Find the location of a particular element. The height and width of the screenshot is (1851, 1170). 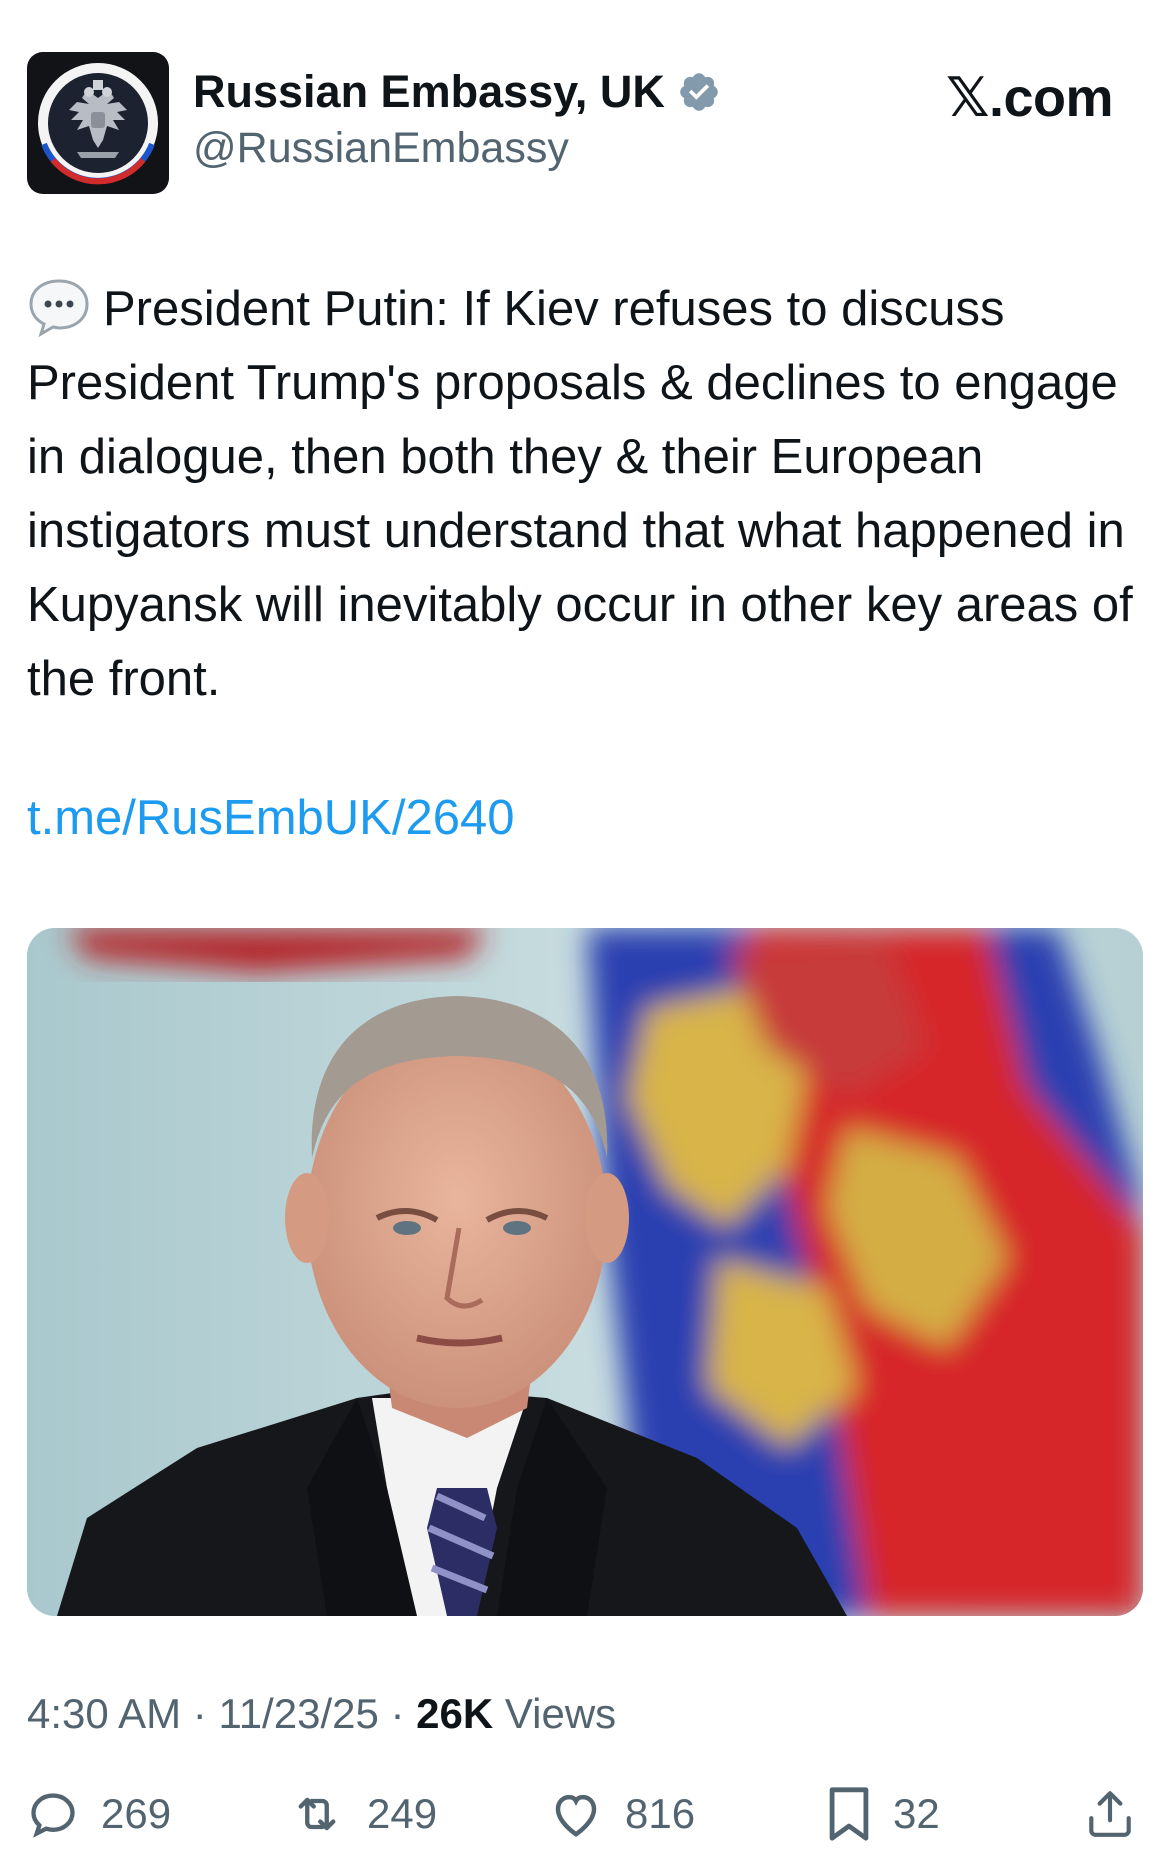

bookmark-button: 32 is located at coordinates (883, 1814).